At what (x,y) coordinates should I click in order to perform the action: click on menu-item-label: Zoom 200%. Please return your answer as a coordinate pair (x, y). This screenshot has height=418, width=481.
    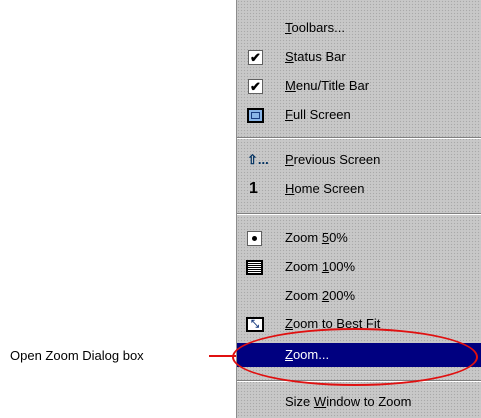
    Looking at the image, I should click on (320, 295).